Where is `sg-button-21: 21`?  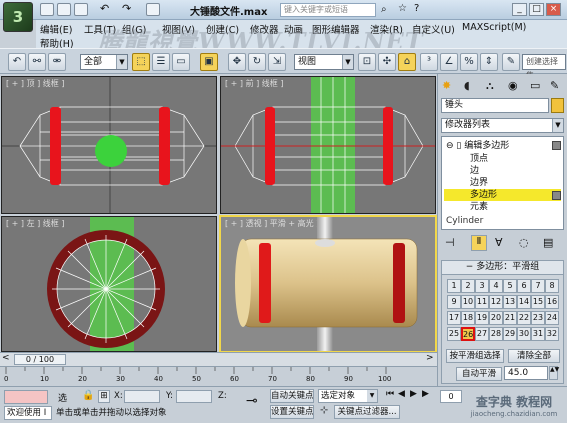 sg-button-21: 21 is located at coordinates (510, 318).